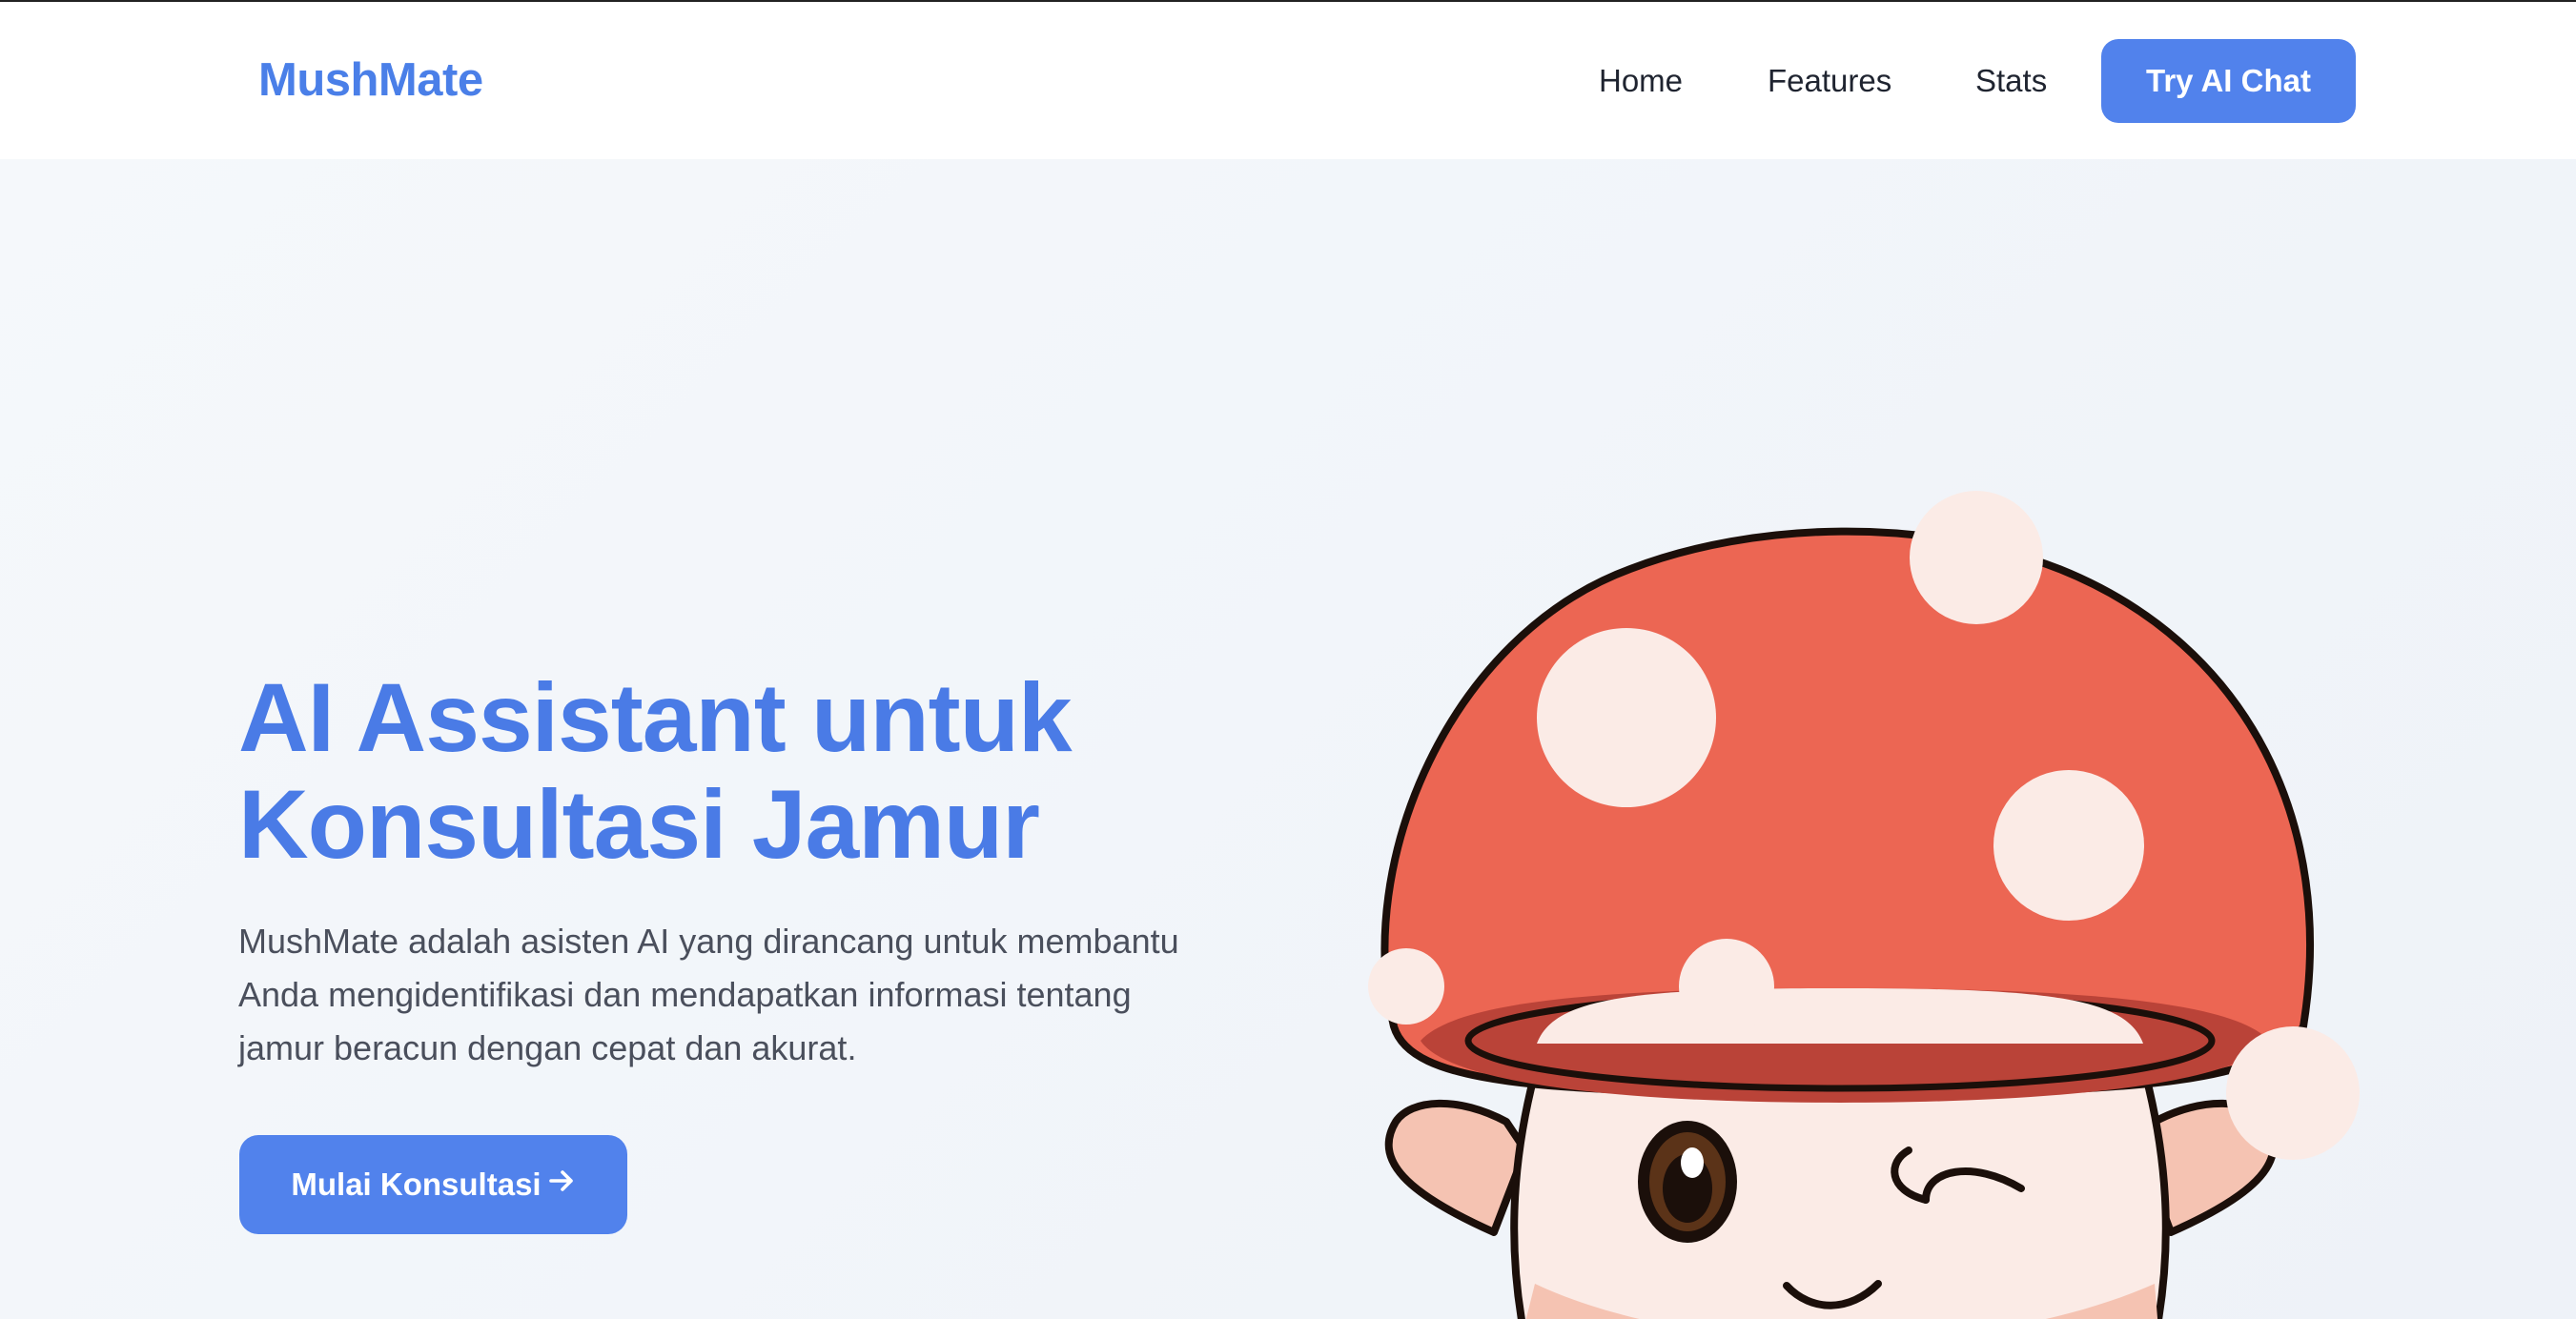 This screenshot has height=1319, width=2576. Describe the element at coordinates (2228, 81) in the screenshot. I see `try-ai-chat-button: Try AI Chat` at that location.